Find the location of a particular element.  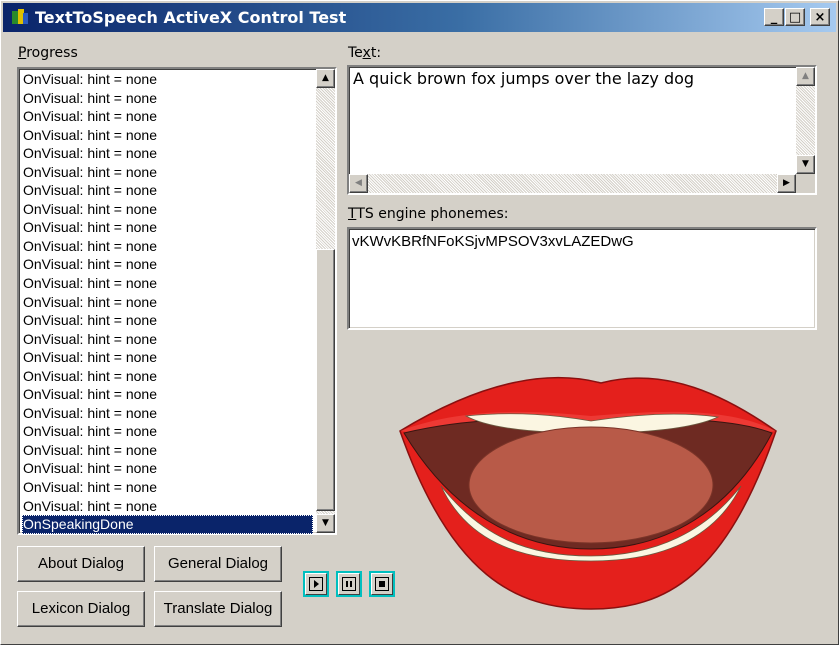

text-scroll-down-button: ▼ is located at coordinates (805, 164).